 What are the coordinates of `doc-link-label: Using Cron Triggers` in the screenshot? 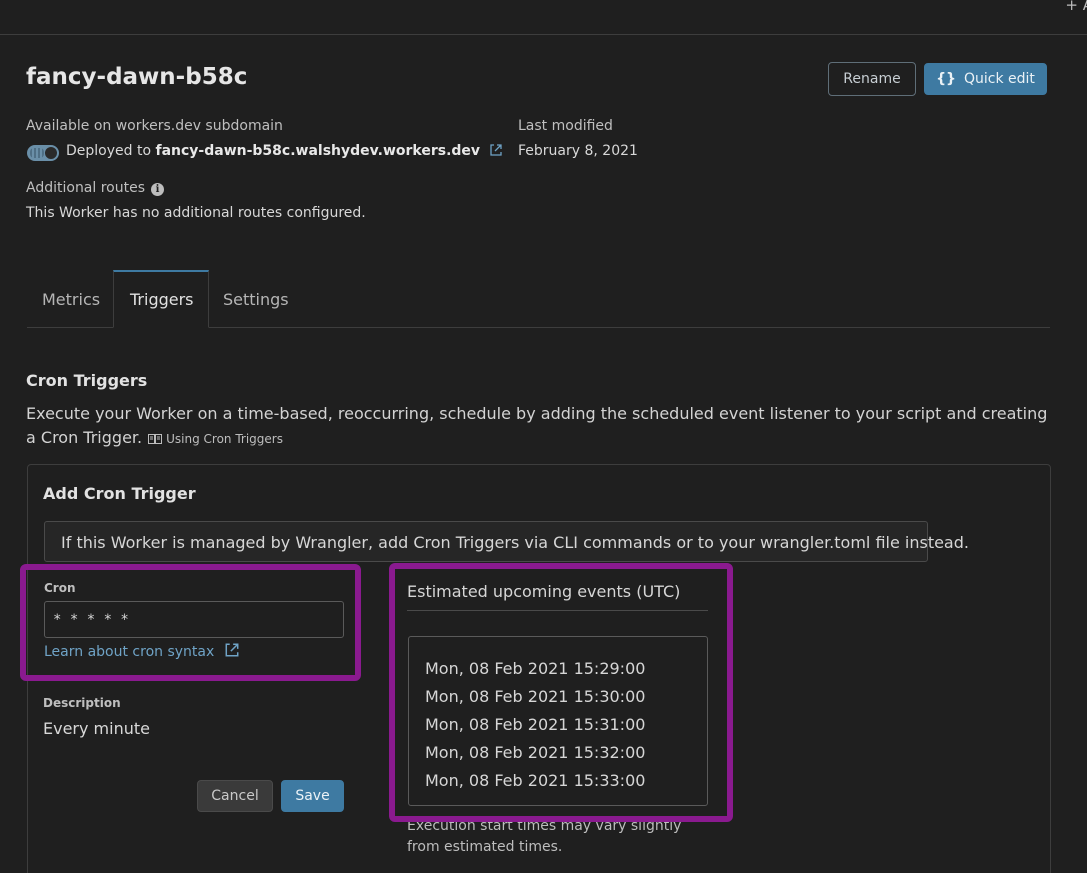 It's located at (224, 439).